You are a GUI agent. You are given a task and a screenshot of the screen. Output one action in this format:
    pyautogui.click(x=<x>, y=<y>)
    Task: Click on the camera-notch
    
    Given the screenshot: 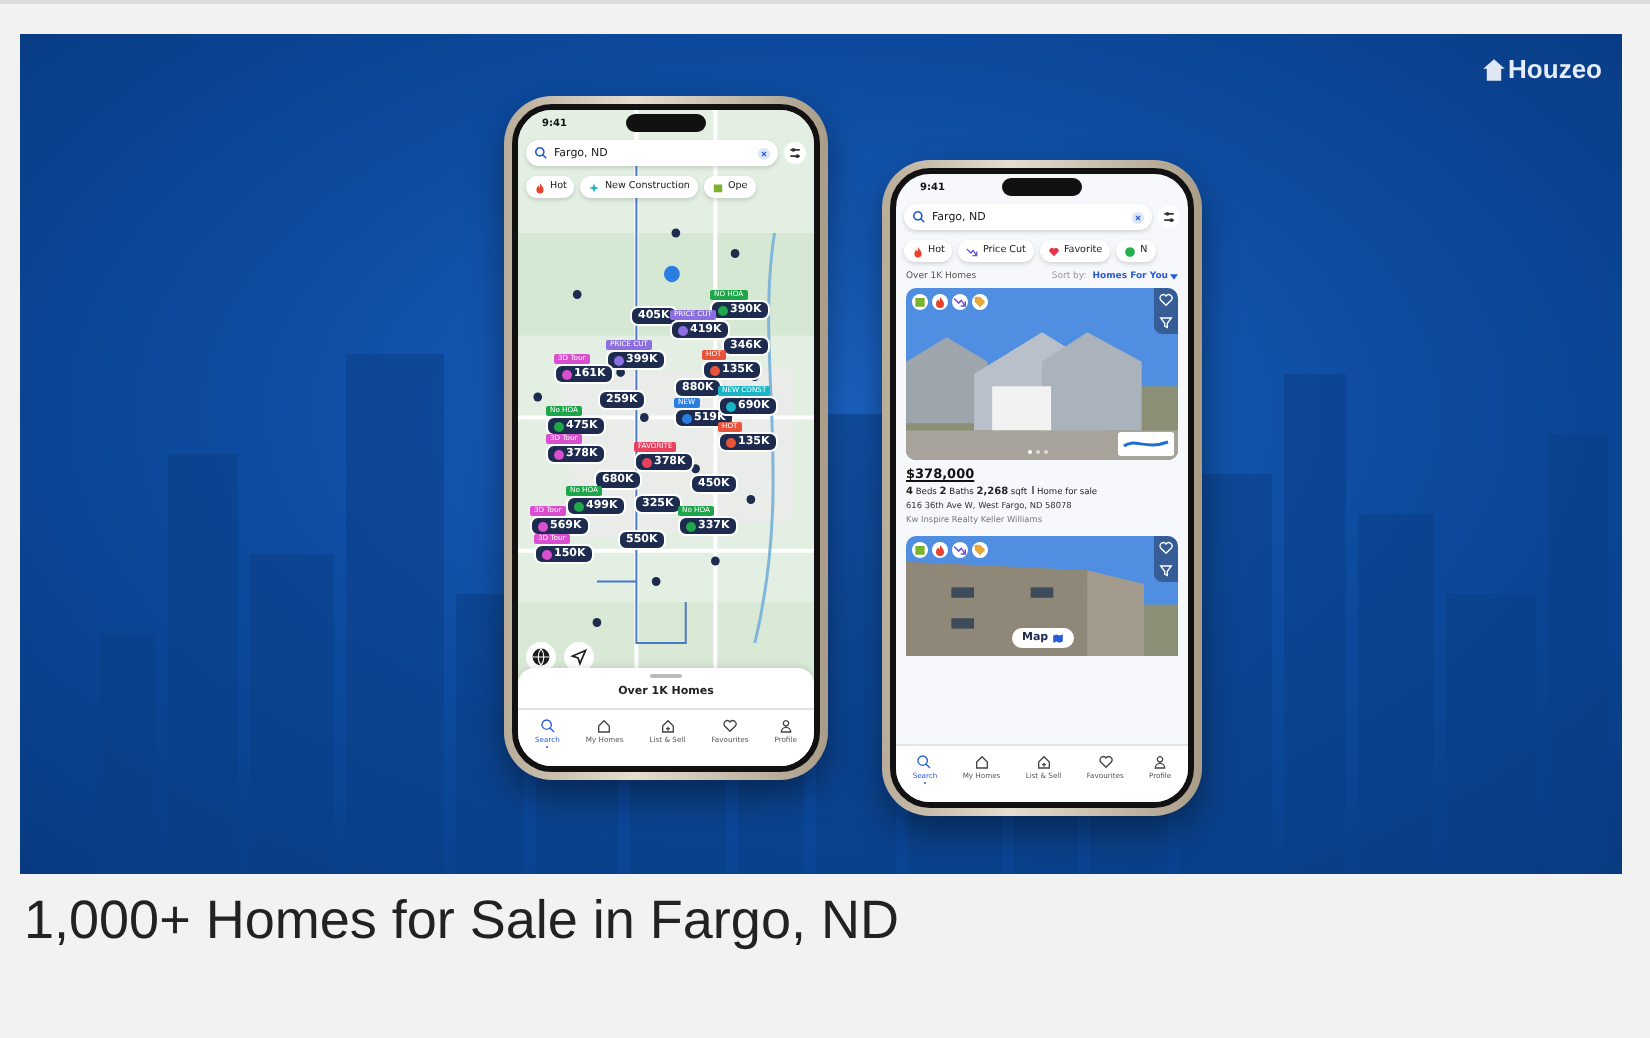 What is the action you would take?
    pyautogui.click(x=1042, y=187)
    